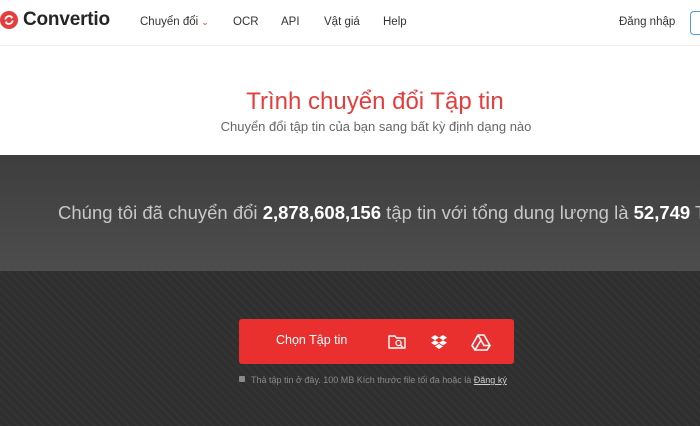 The width and height of the screenshot is (700, 426). I want to click on chevron-down-icon: ⌄, so click(205, 22).